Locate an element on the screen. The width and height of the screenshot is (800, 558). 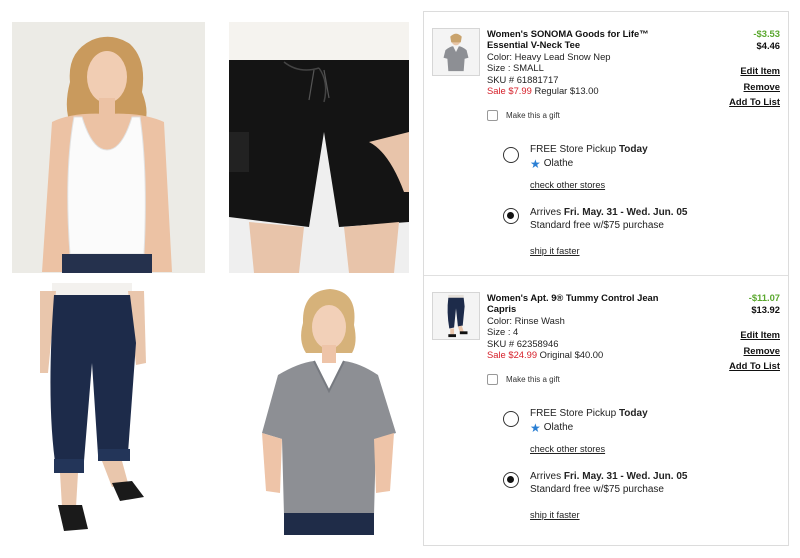
product-color: Color: Rinse Wash is located at coordinates (526, 320).